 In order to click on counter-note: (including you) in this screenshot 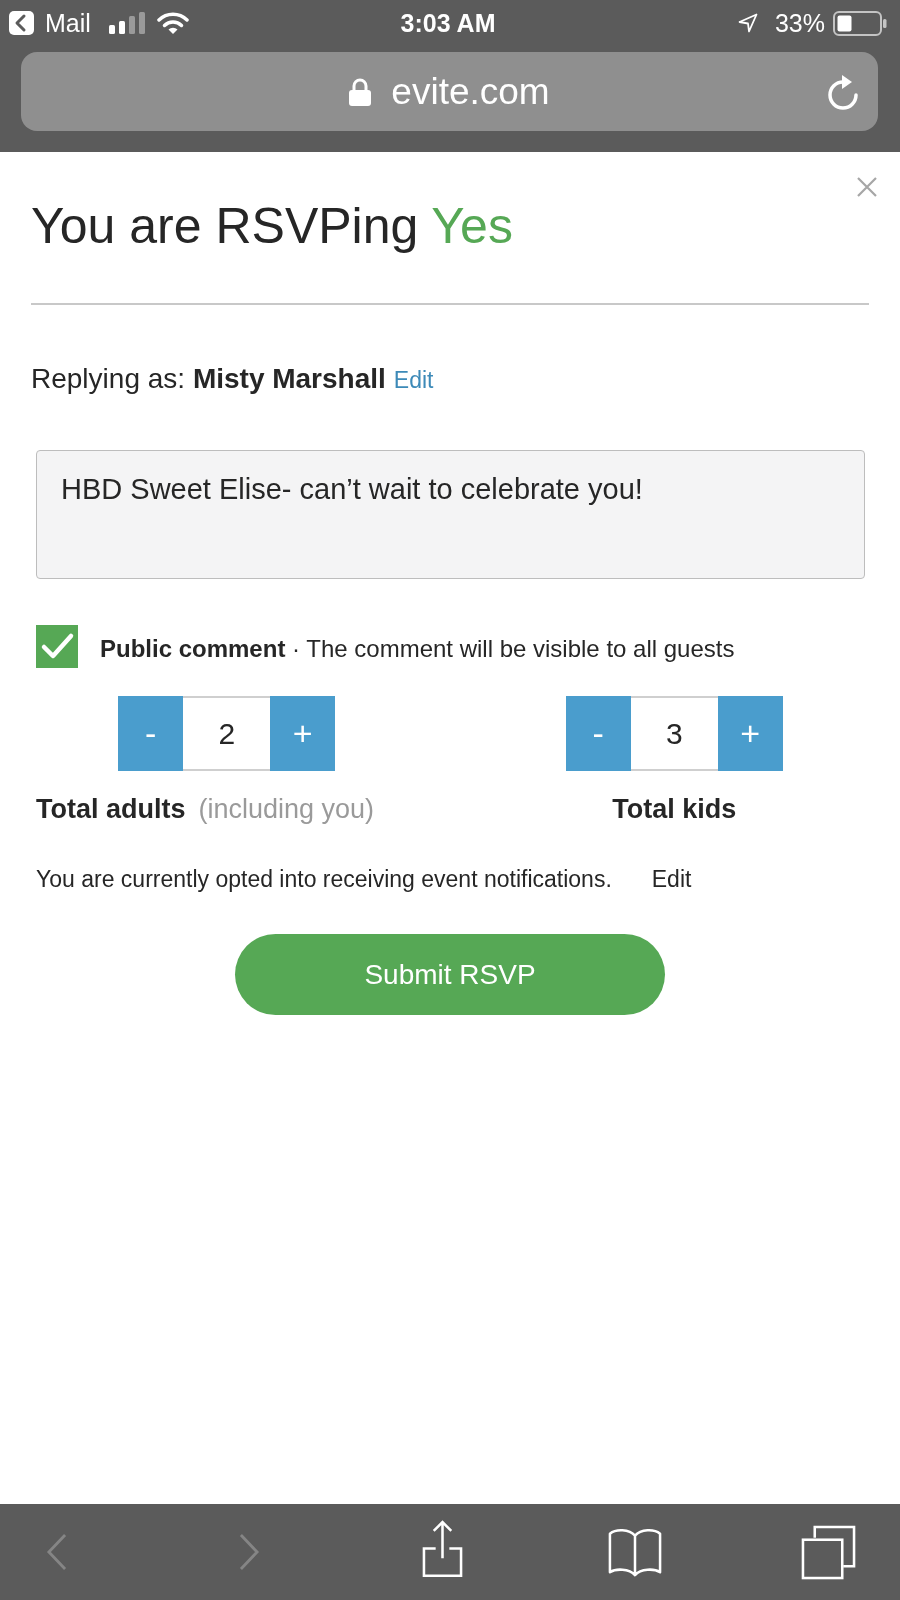, I will do `click(286, 809)`.